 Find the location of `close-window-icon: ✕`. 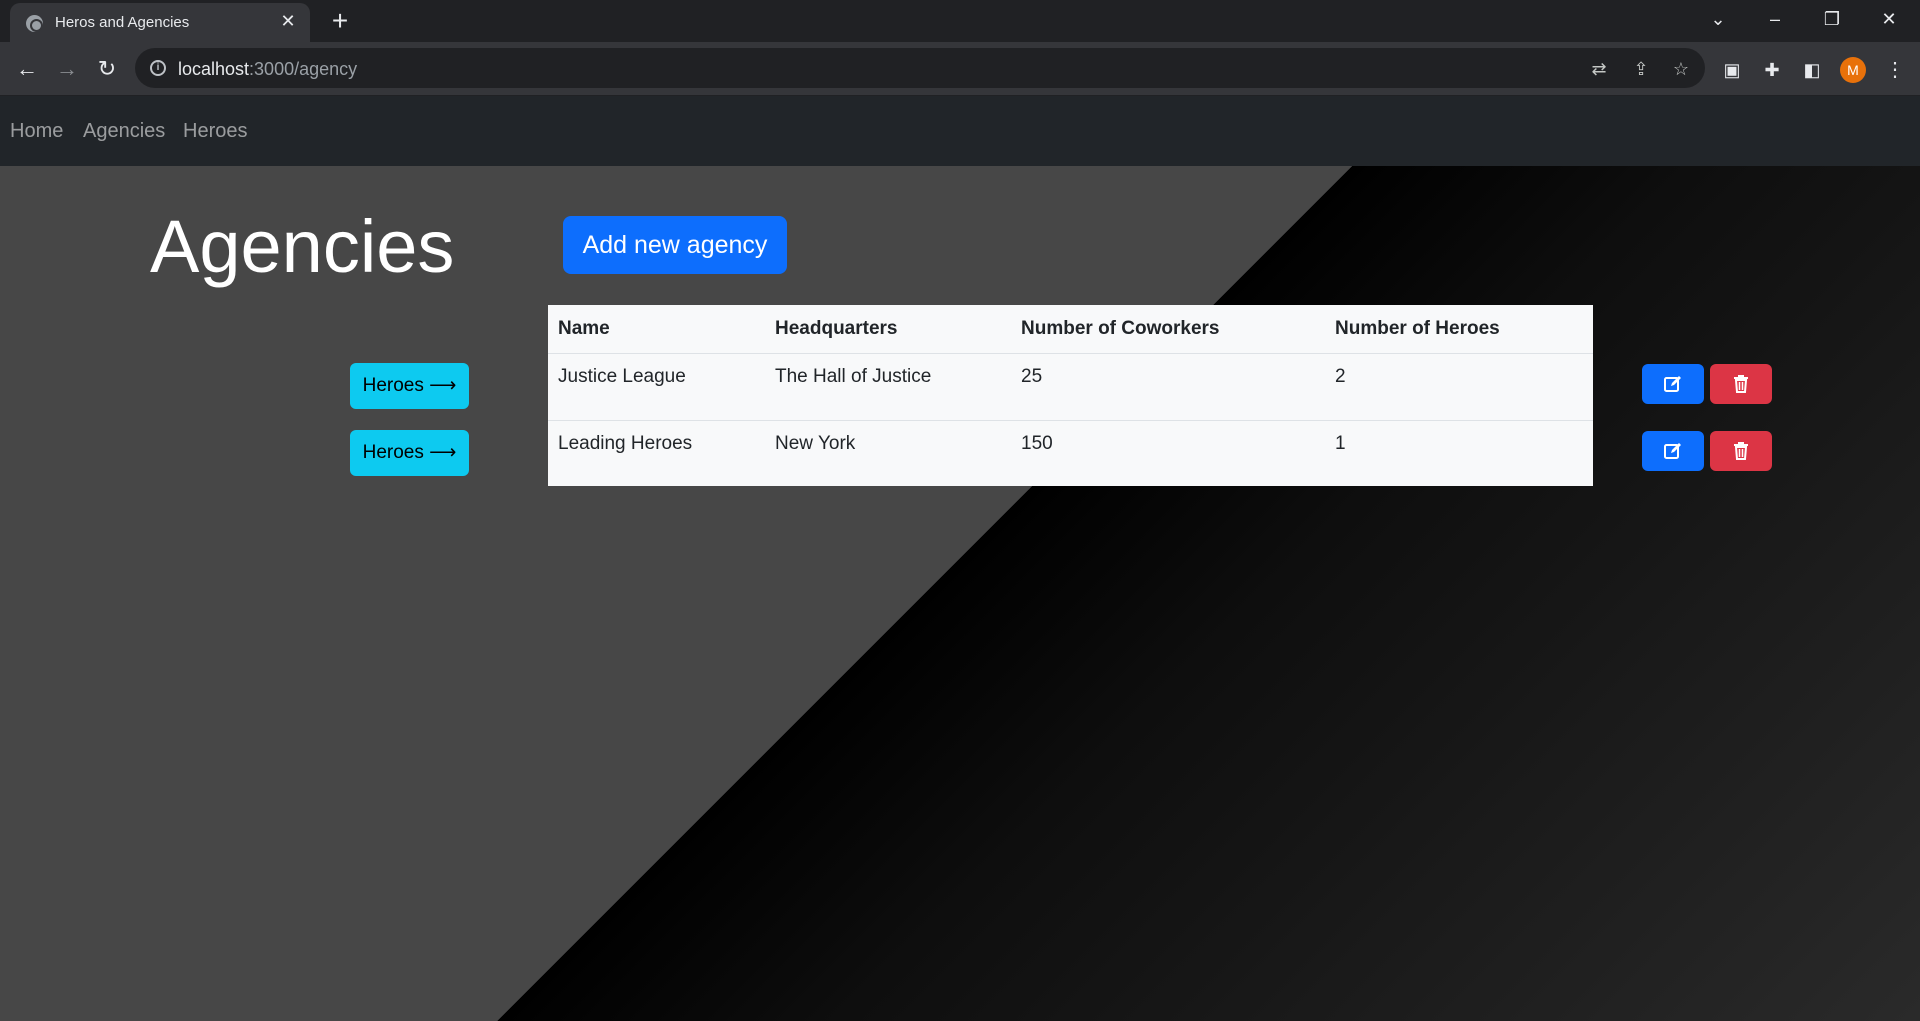

close-window-icon: ✕ is located at coordinates (1889, 20).